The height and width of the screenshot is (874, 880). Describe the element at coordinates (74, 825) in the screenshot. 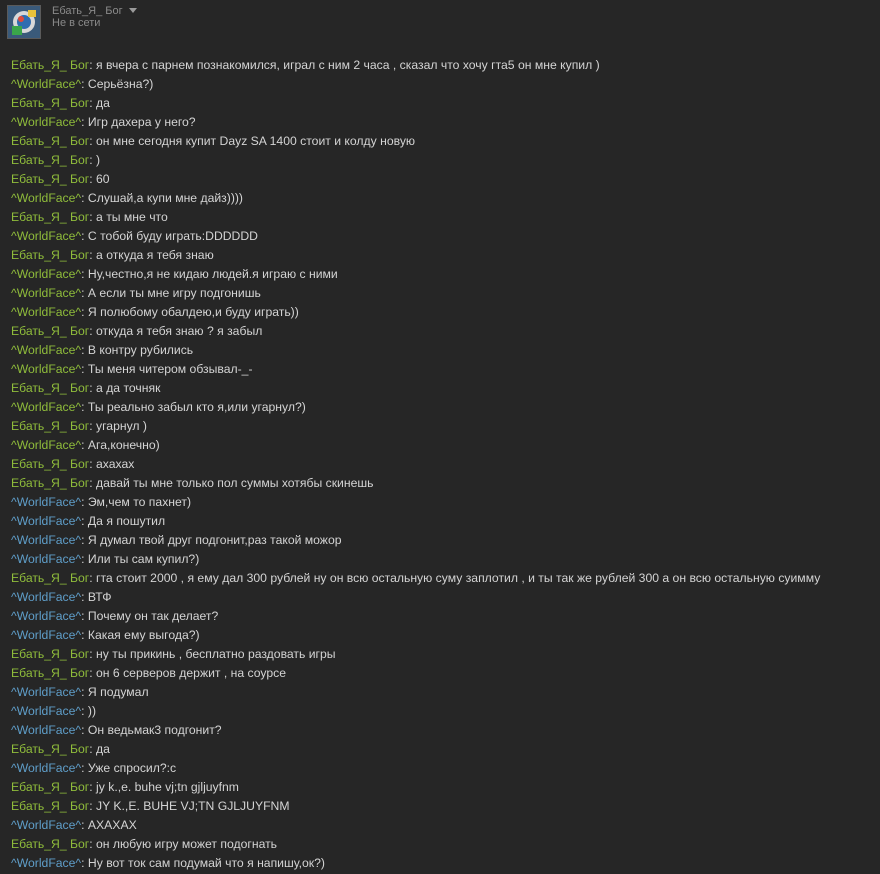

I see `chat-message: ^WorldFace^: АХАХАХ` at that location.